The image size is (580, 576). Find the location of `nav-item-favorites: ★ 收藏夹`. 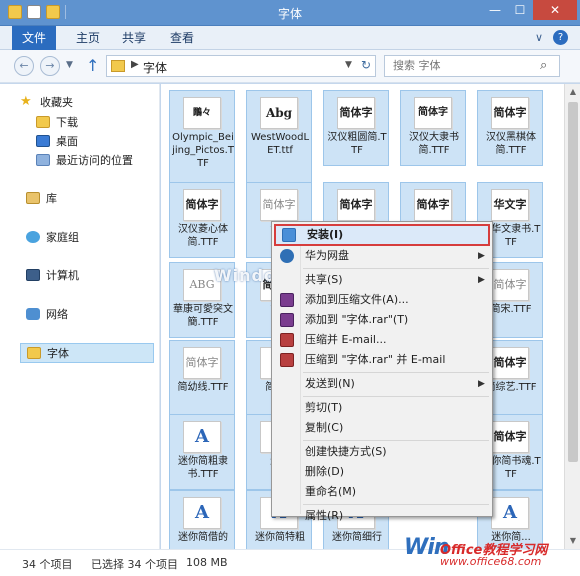

nav-item-favorites: ★ 收藏夹 is located at coordinates (99, 102).